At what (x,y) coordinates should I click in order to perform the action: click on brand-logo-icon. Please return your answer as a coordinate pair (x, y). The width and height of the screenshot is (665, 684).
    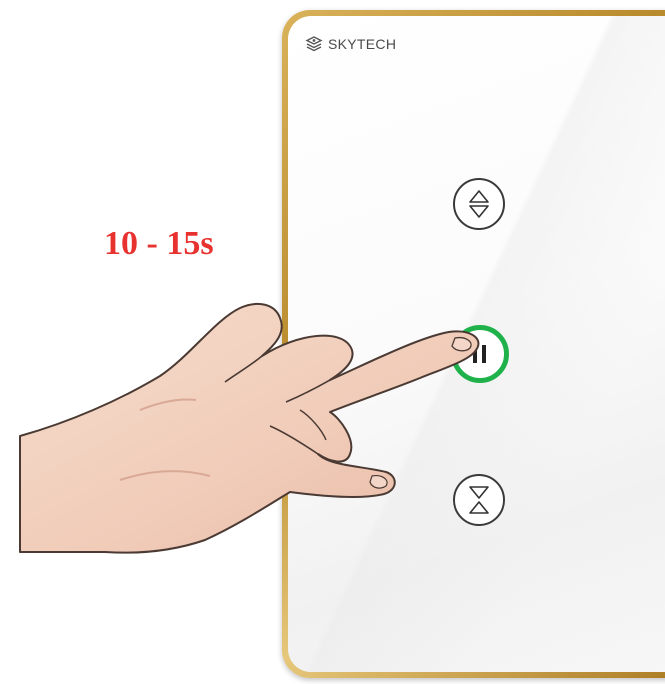
    Looking at the image, I should click on (314, 44).